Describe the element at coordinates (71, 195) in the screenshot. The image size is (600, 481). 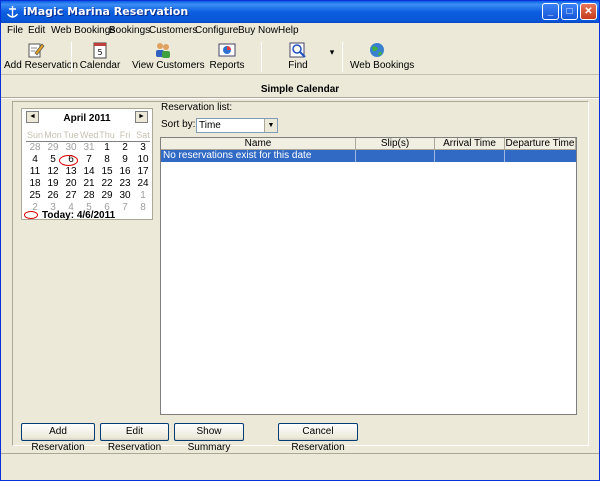
I see `calendar-day: 27` at that location.